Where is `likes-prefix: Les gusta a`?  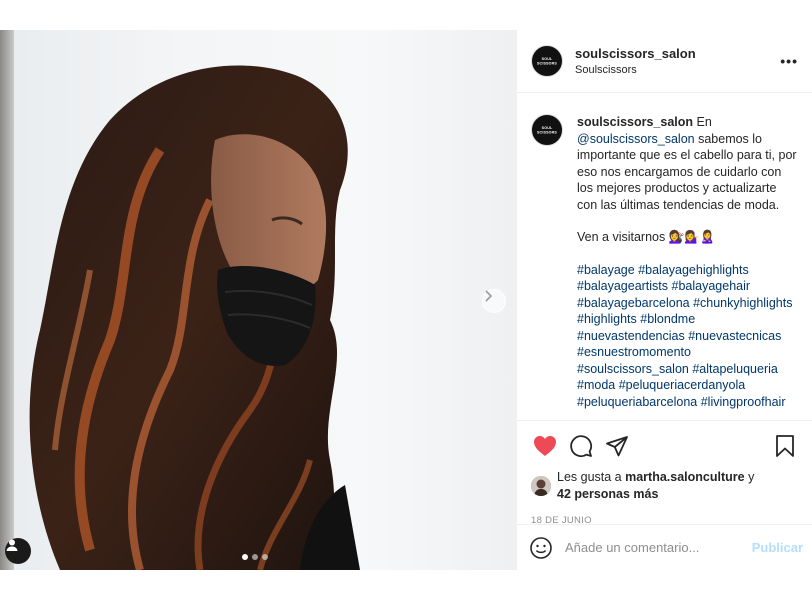
likes-prefix: Les gusta a is located at coordinates (591, 477).